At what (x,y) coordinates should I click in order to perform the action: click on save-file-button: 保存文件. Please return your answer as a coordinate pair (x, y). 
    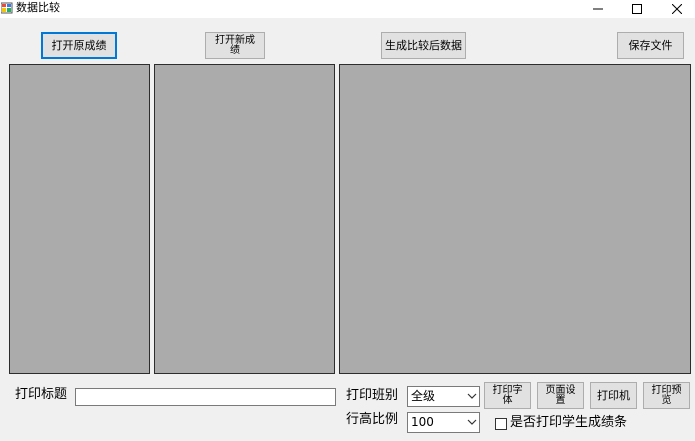
    Looking at the image, I should click on (650, 45).